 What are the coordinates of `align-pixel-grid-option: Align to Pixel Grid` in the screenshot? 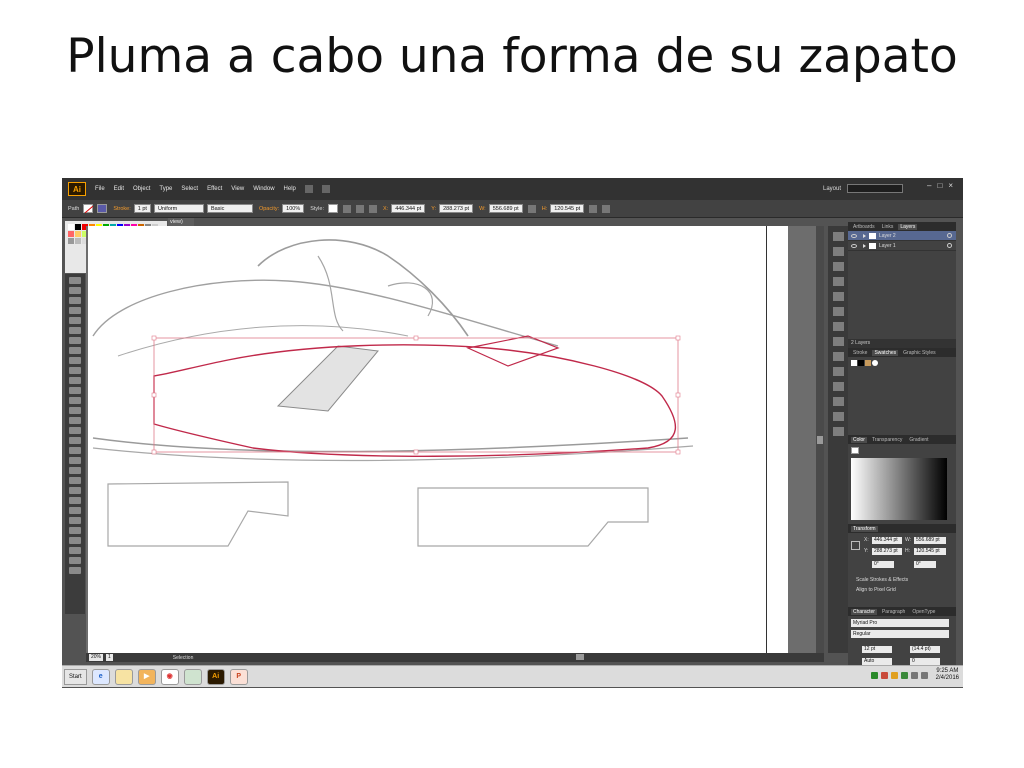 It's located at (876, 590).